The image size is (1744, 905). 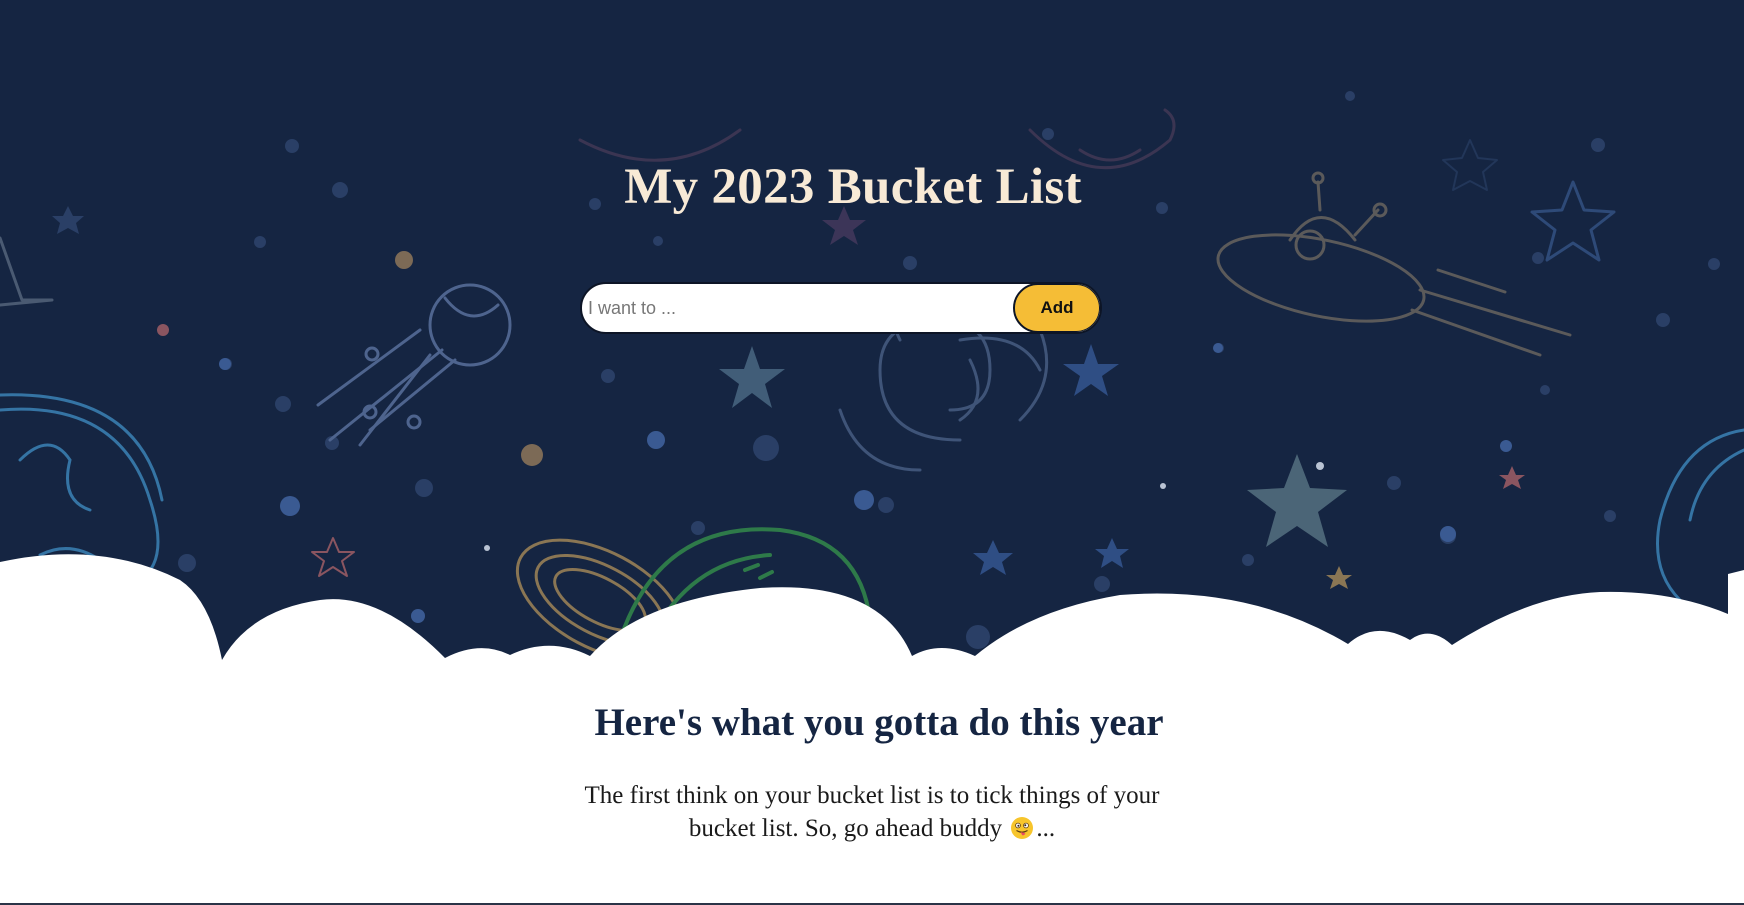 What do you see at coordinates (797, 308) in the screenshot?
I see `bucket-item-input` at bounding box center [797, 308].